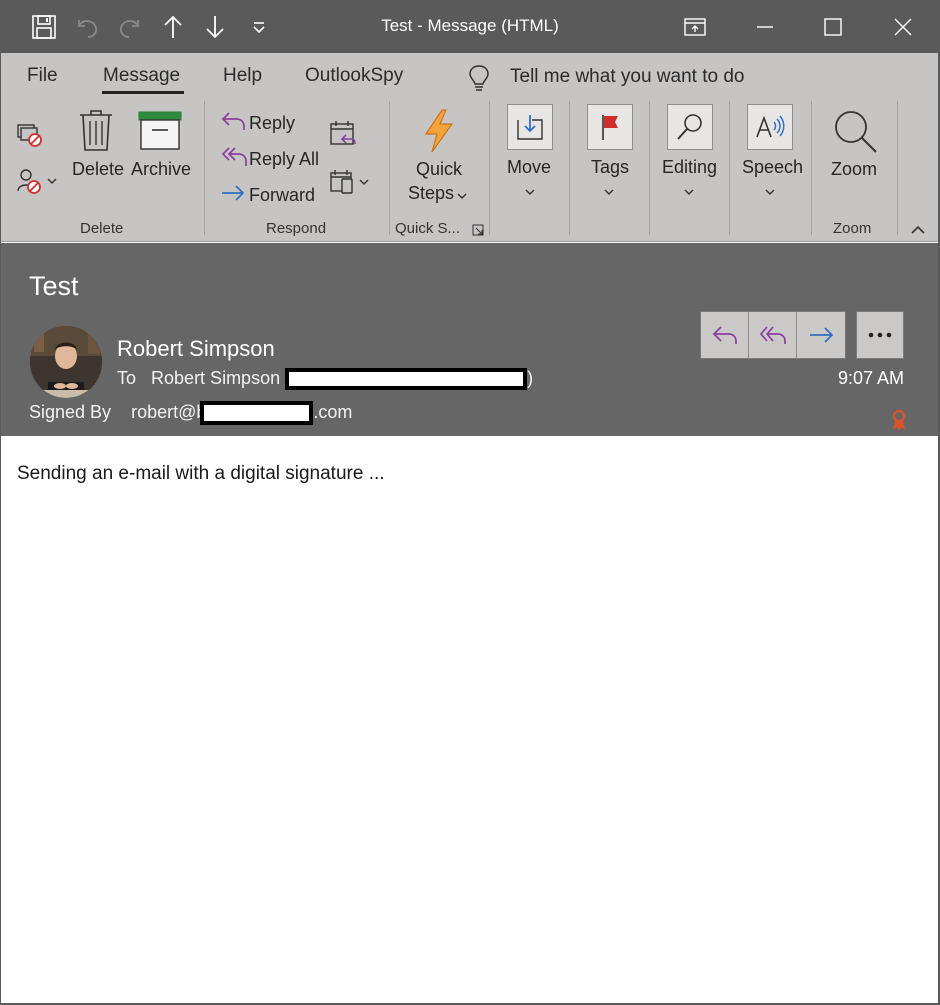  What do you see at coordinates (479, 80) in the screenshot?
I see `lightbulb-icon` at bounding box center [479, 80].